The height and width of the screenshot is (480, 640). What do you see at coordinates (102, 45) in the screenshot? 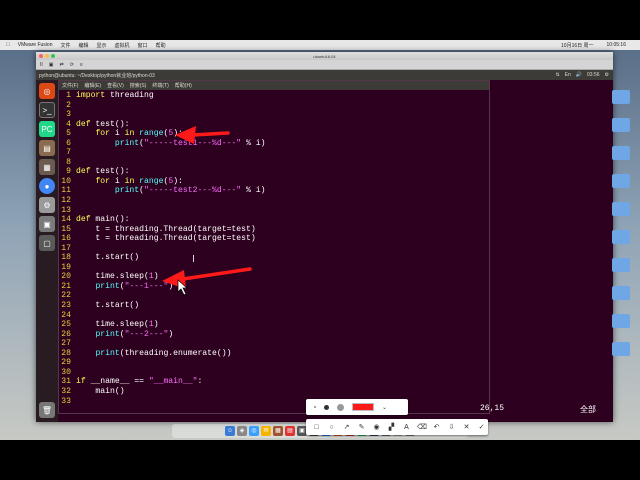
I see `menu-view: 显示` at bounding box center [102, 45].